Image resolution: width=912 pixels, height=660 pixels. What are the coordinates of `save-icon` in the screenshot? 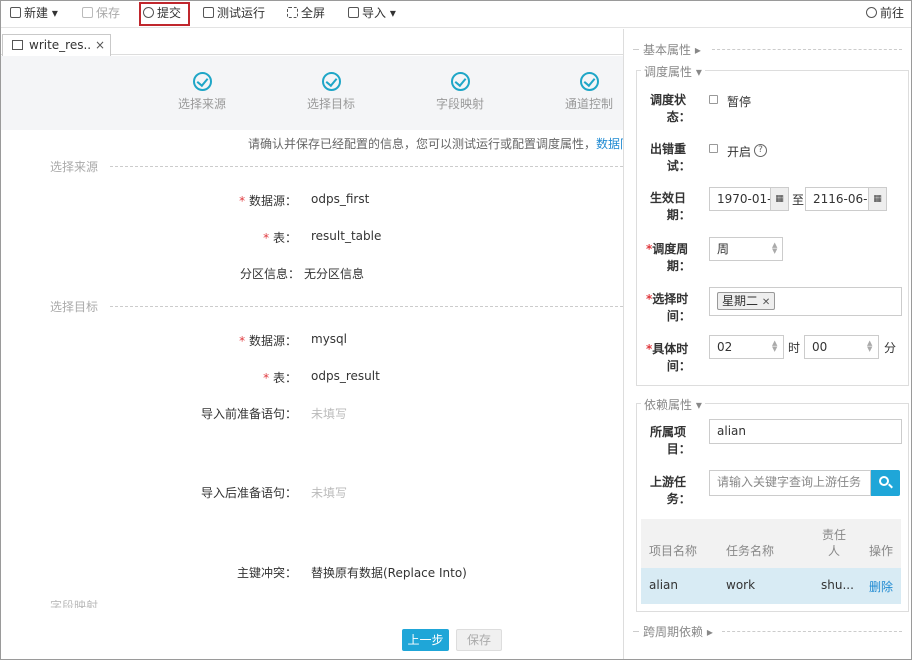 It's located at (87, 12).